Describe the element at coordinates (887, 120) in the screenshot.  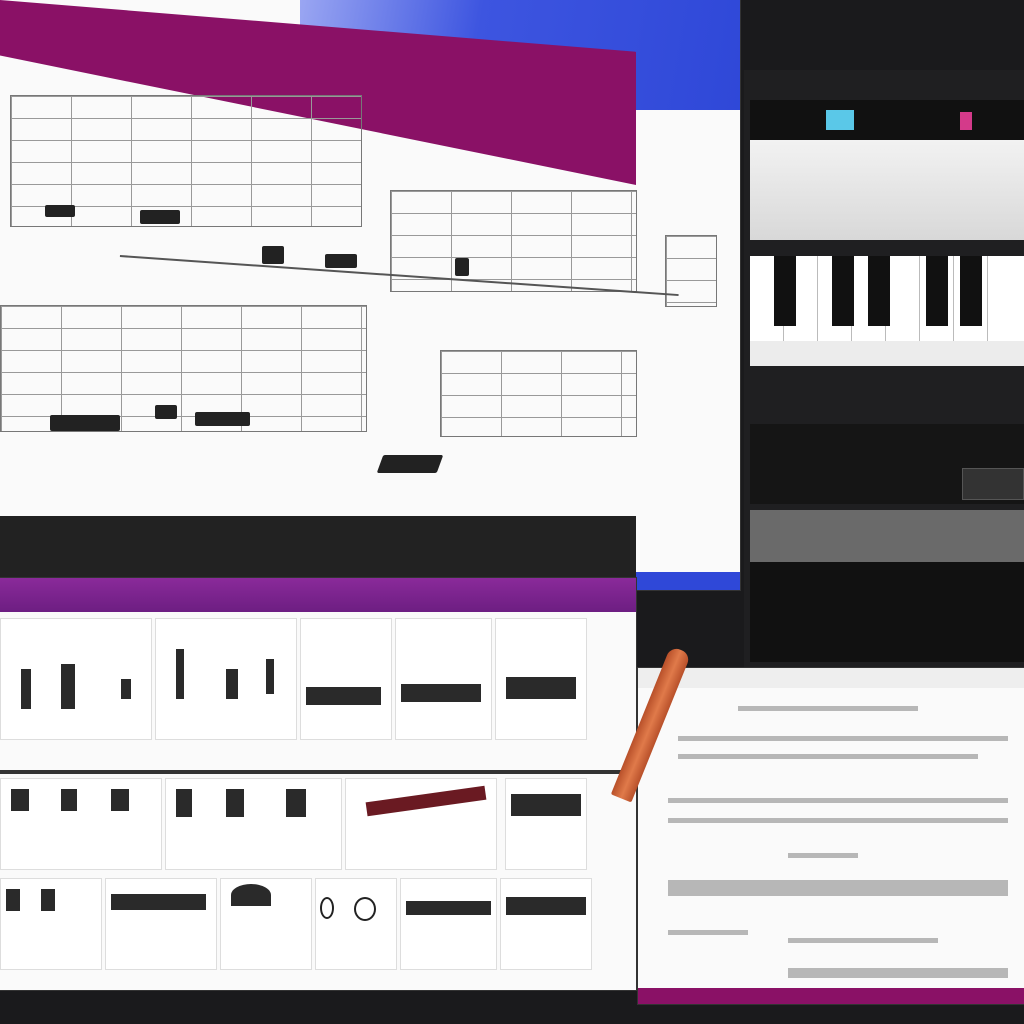
I see `device-toolbar` at that location.